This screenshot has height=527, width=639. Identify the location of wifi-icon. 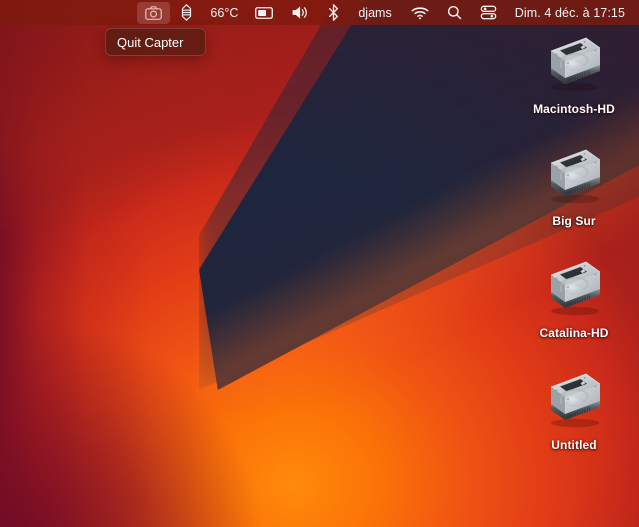
(420, 13).